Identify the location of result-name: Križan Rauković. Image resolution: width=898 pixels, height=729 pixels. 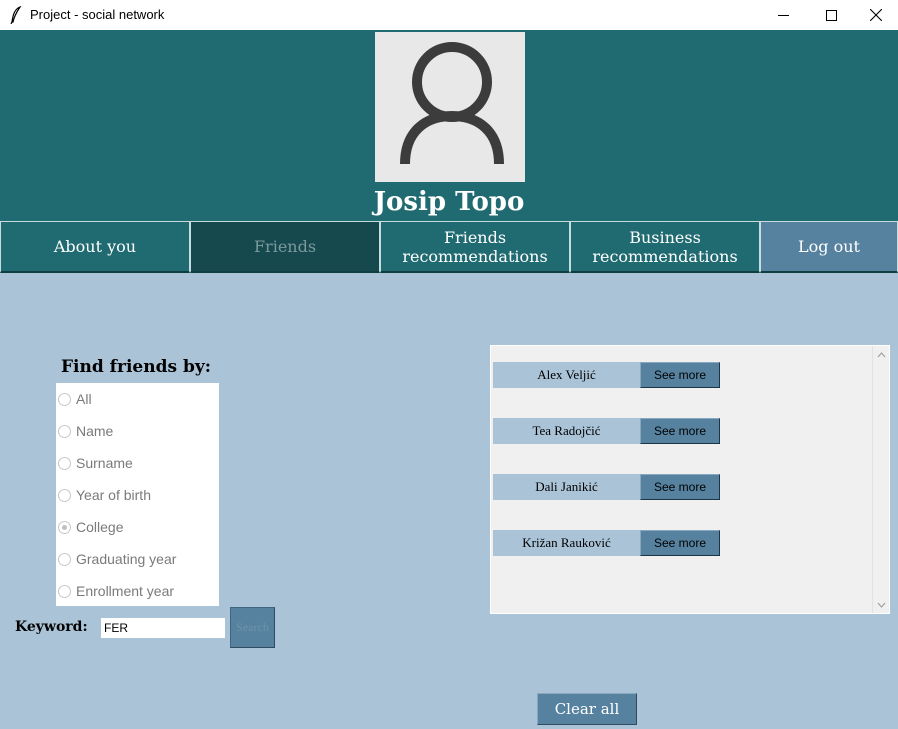
(566, 543).